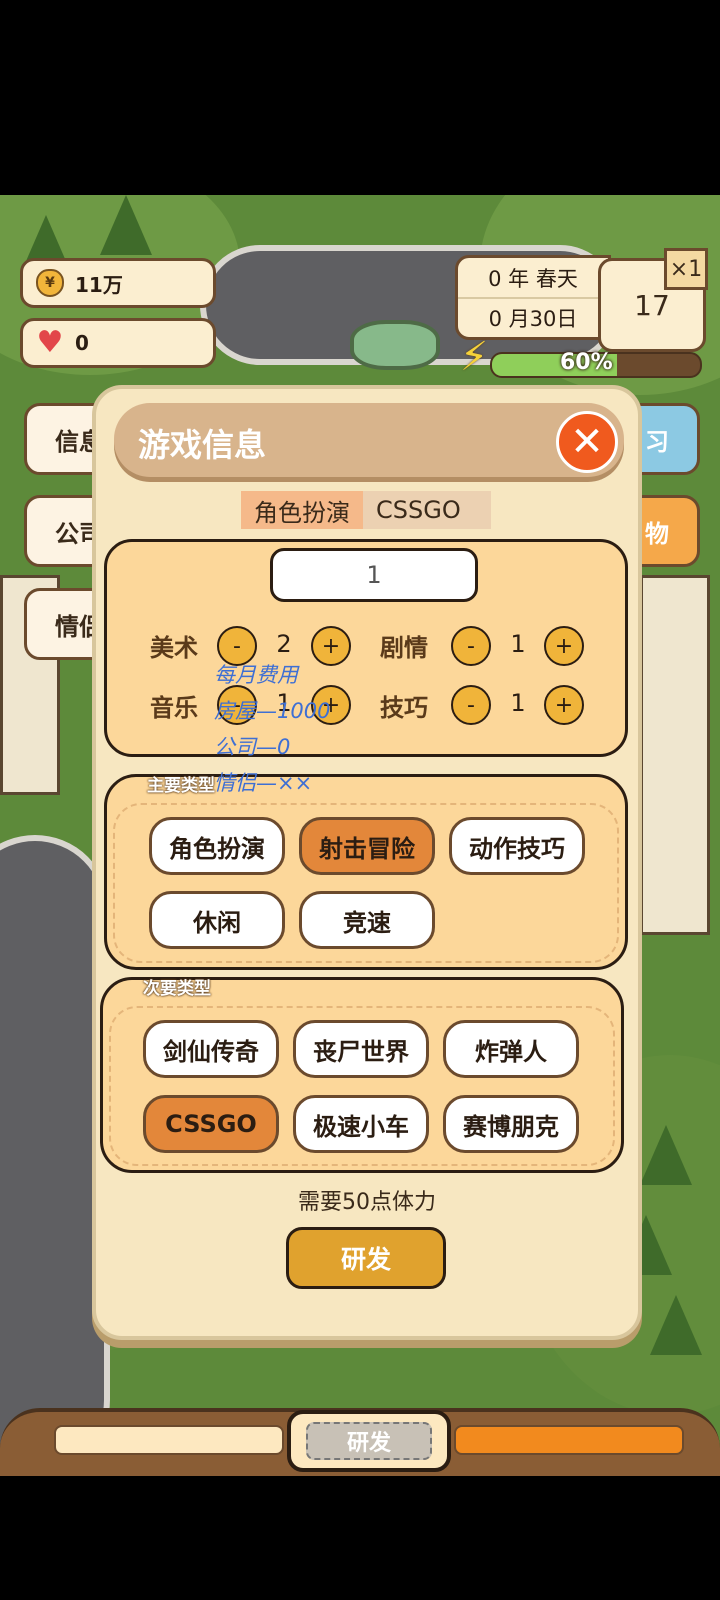  I want to click on month-day: 0 月30日, so click(533, 316).